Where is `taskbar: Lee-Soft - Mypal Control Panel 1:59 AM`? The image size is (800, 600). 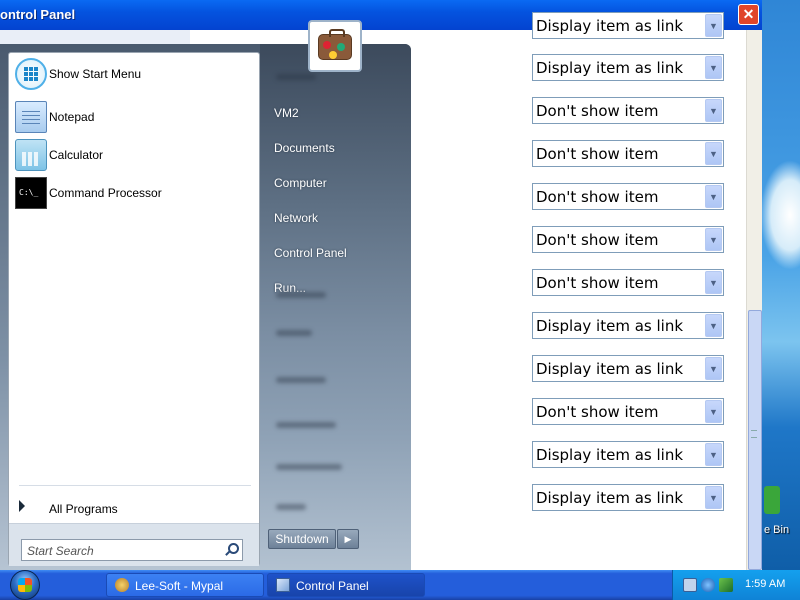 taskbar: Lee-Soft - Mypal Control Panel 1:59 AM is located at coordinates (400, 585).